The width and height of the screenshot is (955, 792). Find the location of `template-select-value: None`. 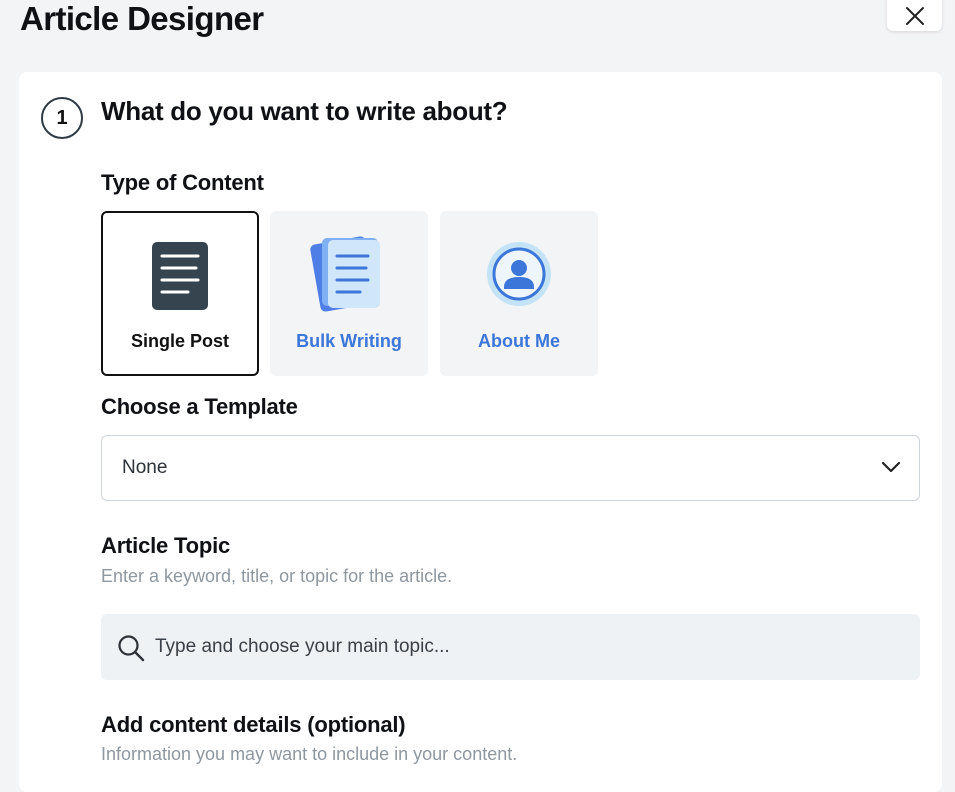

template-select-value: None is located at coordinates (145, 467).